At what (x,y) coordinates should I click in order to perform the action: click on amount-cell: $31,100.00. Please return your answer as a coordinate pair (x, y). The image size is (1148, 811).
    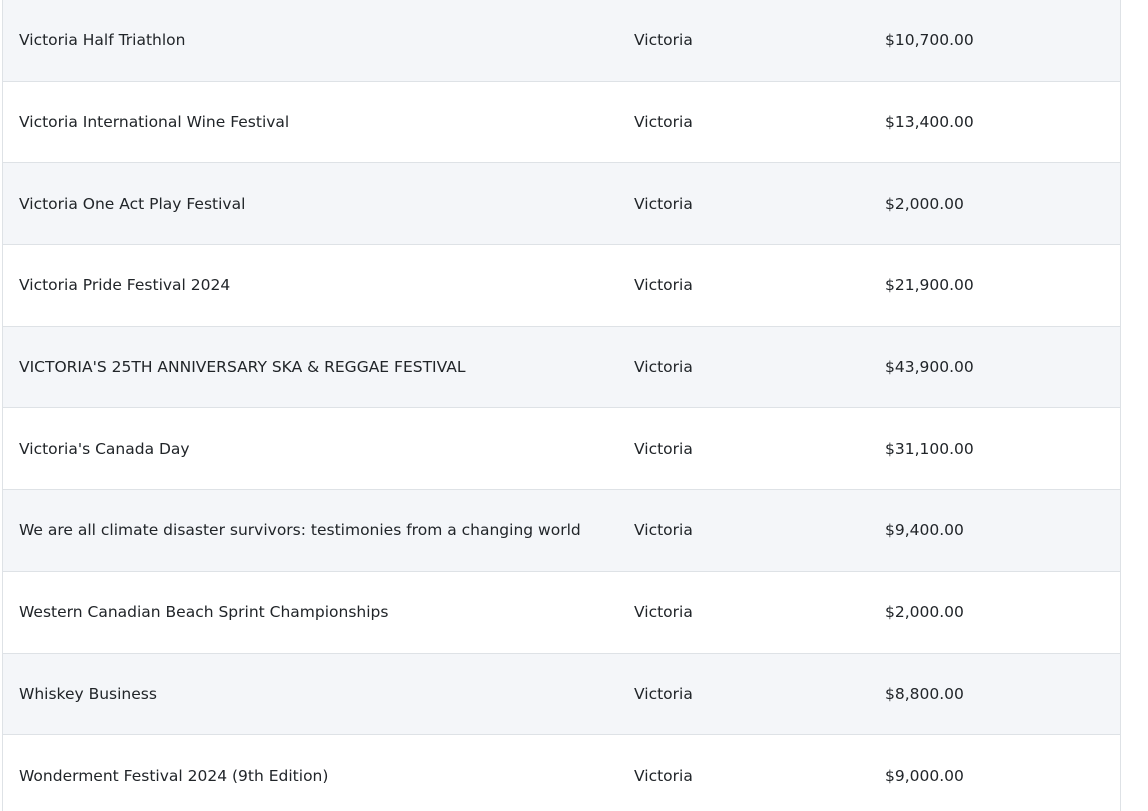
    Looking at the image, I should click on (929, 448).